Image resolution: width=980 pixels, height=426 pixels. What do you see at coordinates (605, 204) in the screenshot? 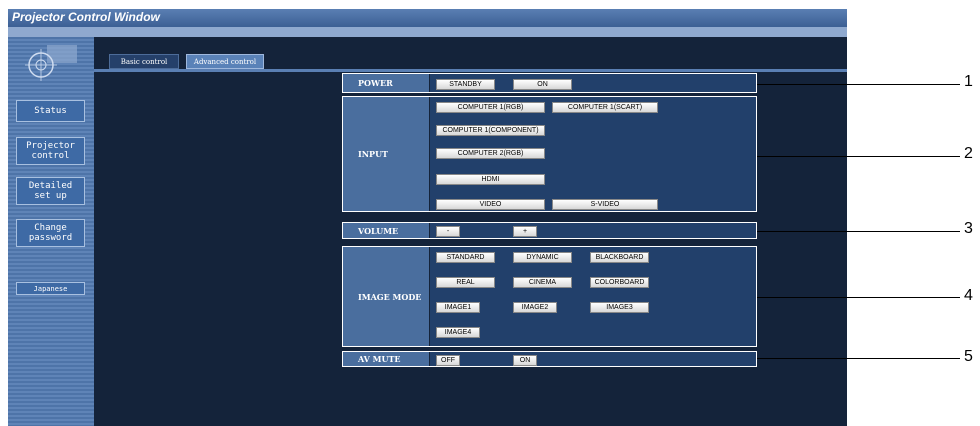
I see `svideo-button: S-VIDEO` at bounding box center [605, 204].